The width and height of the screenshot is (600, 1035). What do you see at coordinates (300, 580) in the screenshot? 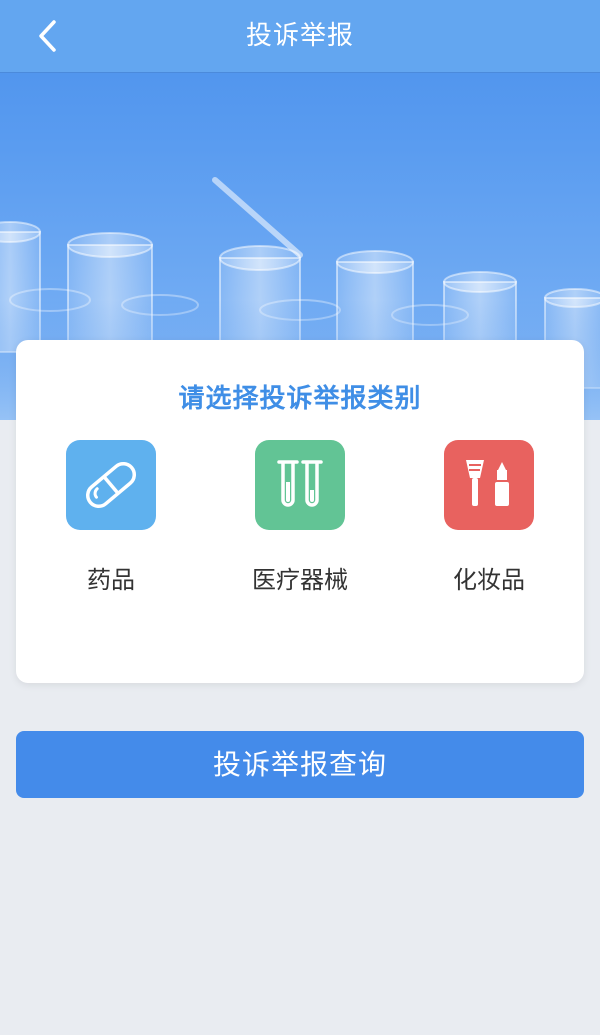
I see `category-label: 医疗器械` at bounding box center [300, 580].